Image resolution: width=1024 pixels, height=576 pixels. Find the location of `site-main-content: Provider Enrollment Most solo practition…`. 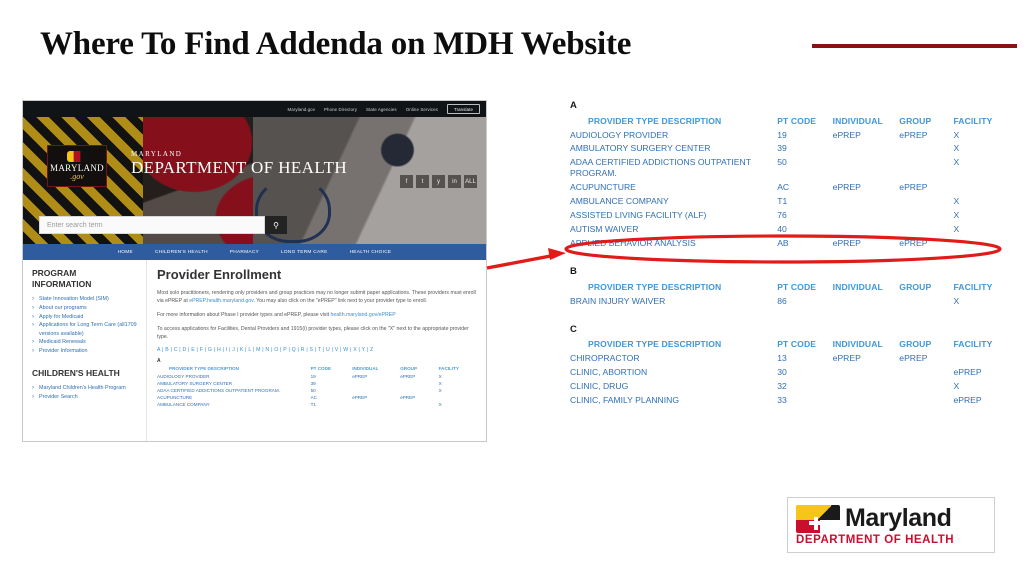

site-main-content: Provider Enrollment Most solo practition… is located at coordinates (316, 350).